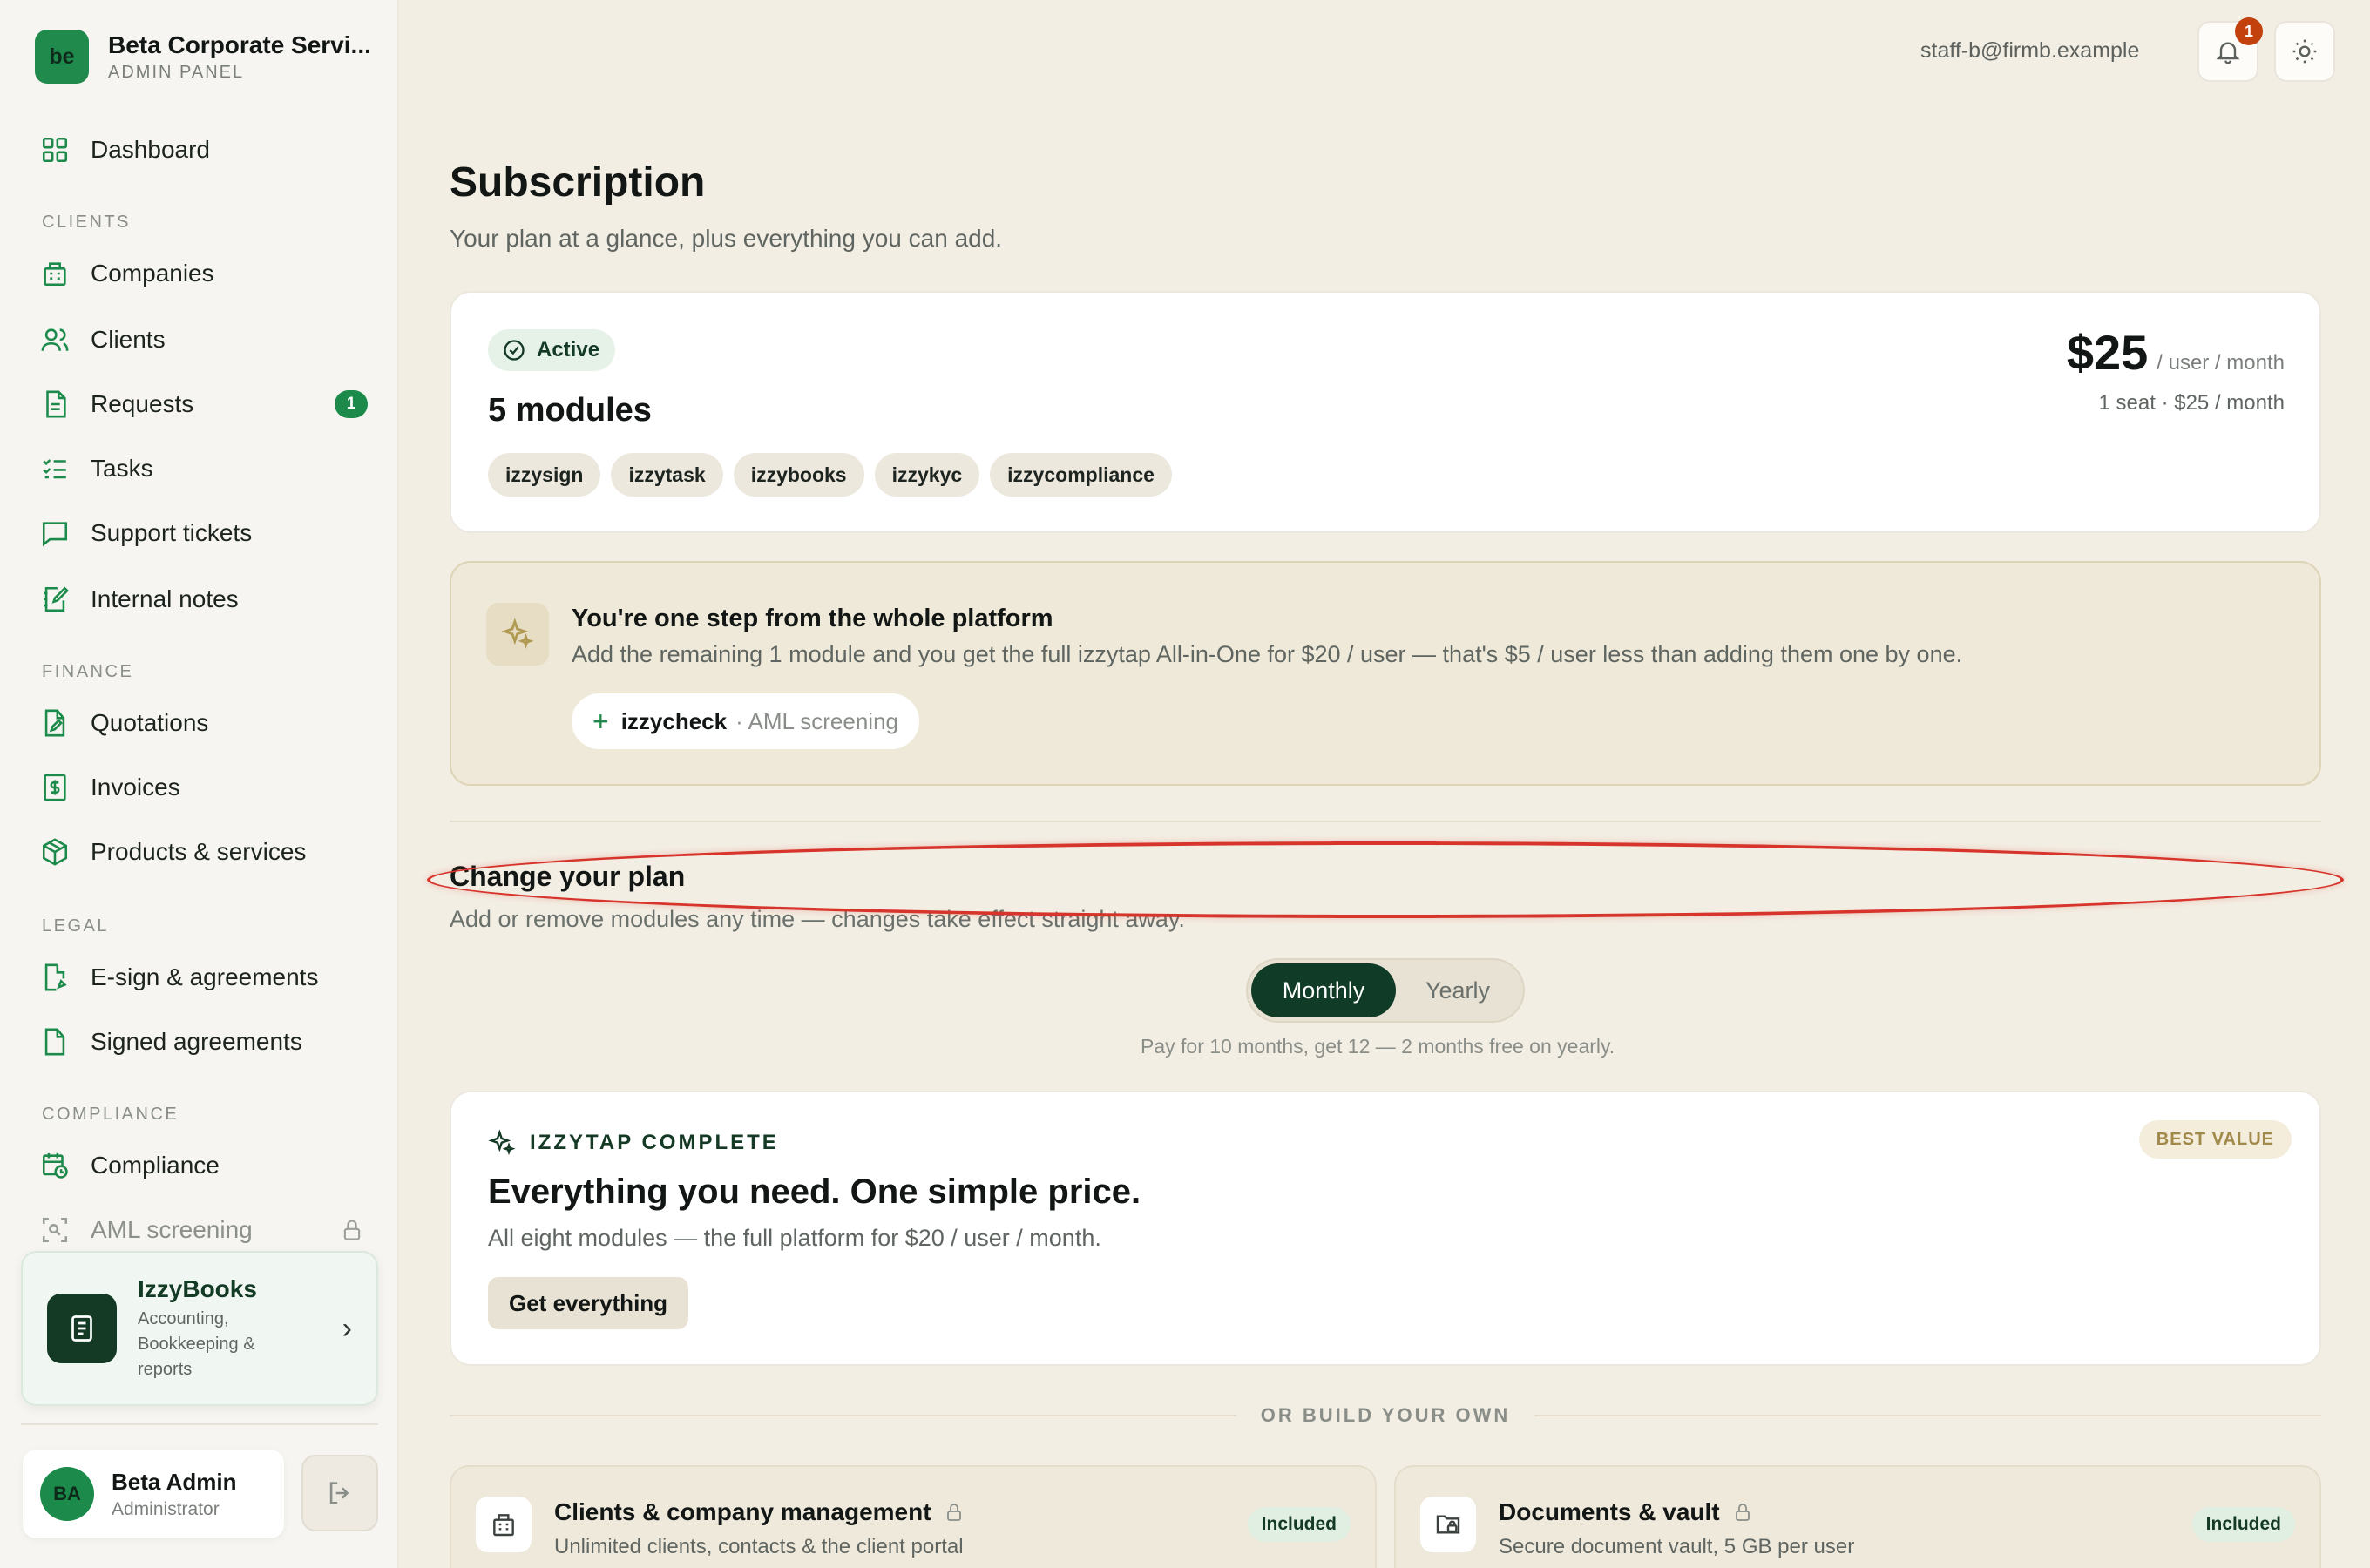  Describe the element at coordinates (347, 1328) in the screenshot. I see `chevron-right-icon: ›` at that location.